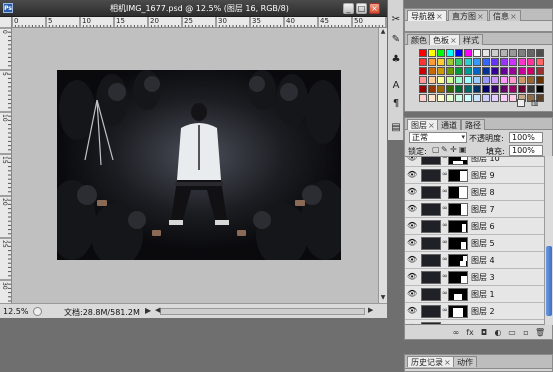 Image resolution: width=553 pixels, height=372 pixels. I want to click on tab-styles: 样式, so click(471, 39).